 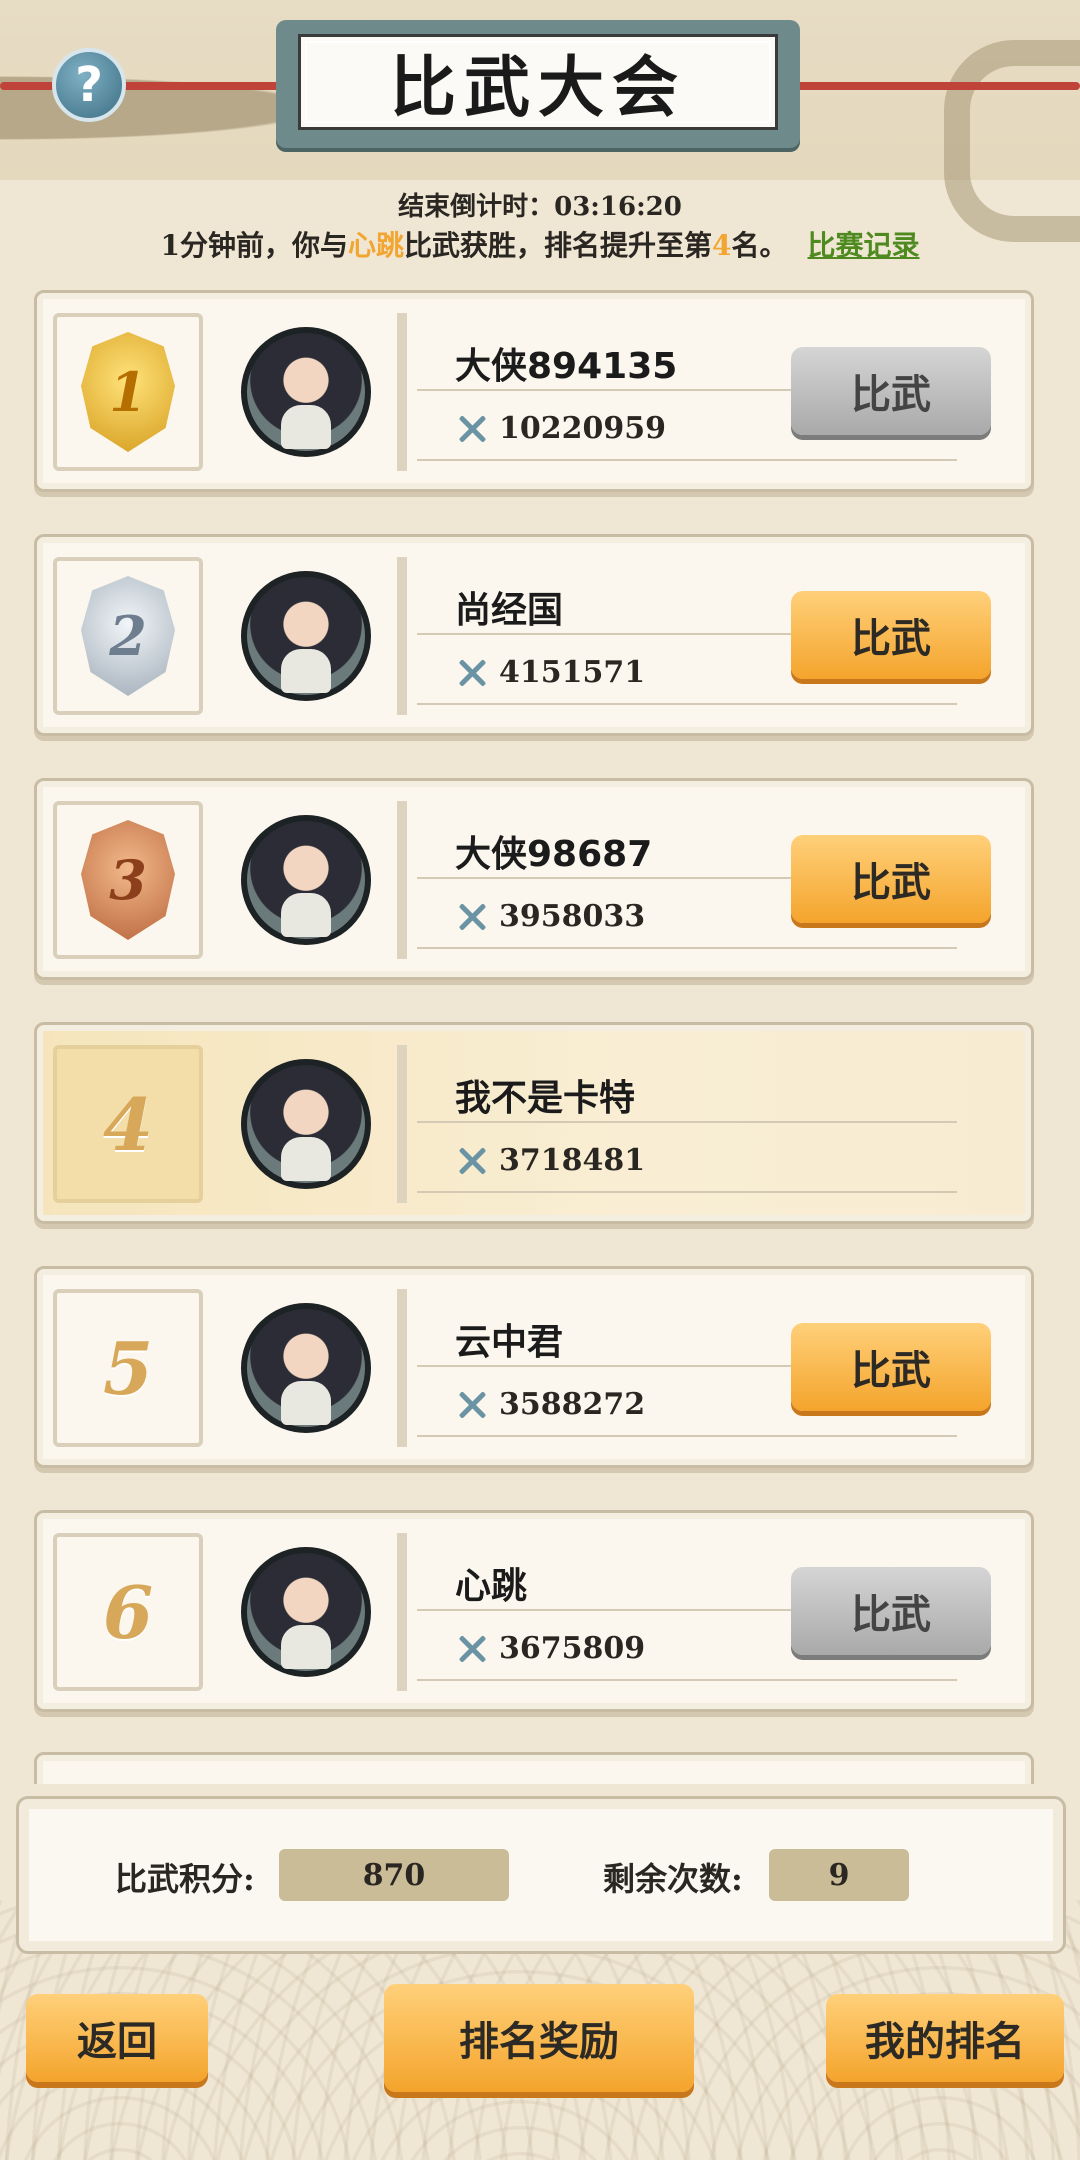 I want to click on player-name: 大侠894135, so click(x=566, y=366).